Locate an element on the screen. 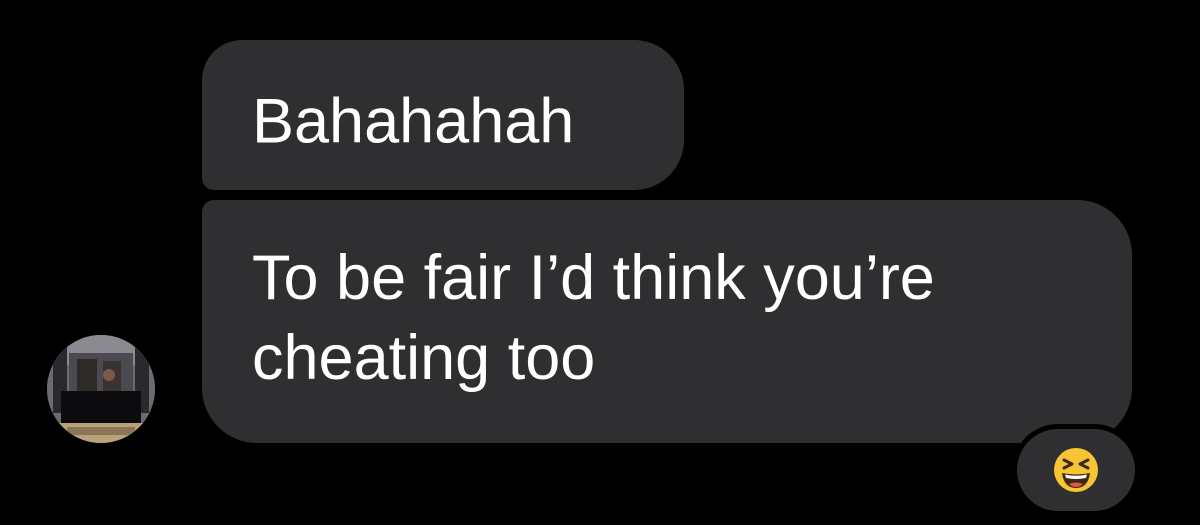 The height and width of the screenshot is (525, 1200). grinning-squinting-face-icon is located at coordinates (1076, 470).